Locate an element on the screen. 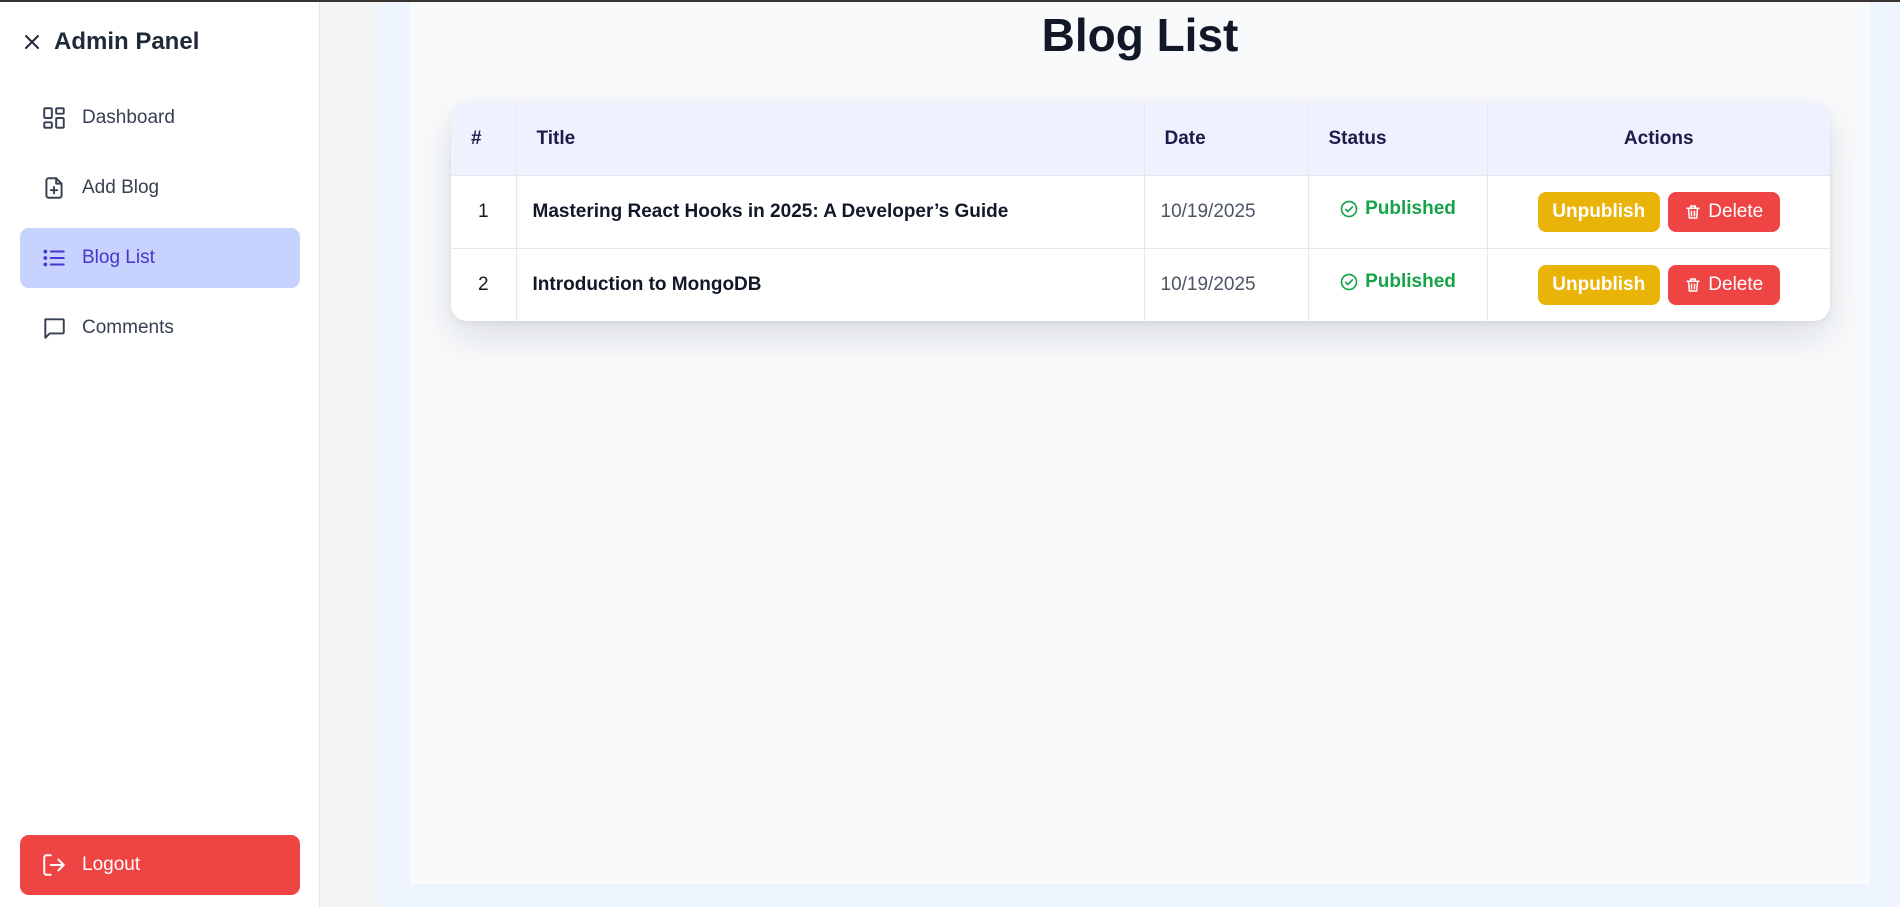 This screenshot has height=907, width=1900. sidebar-item-comments: Comments is located at coordinates (160, 328).